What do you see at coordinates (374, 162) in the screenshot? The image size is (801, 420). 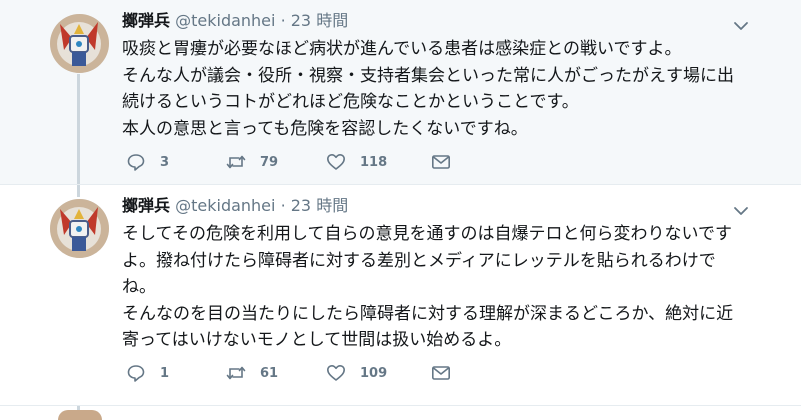 I see `like-count: 118` at bounding box center [374, 162].